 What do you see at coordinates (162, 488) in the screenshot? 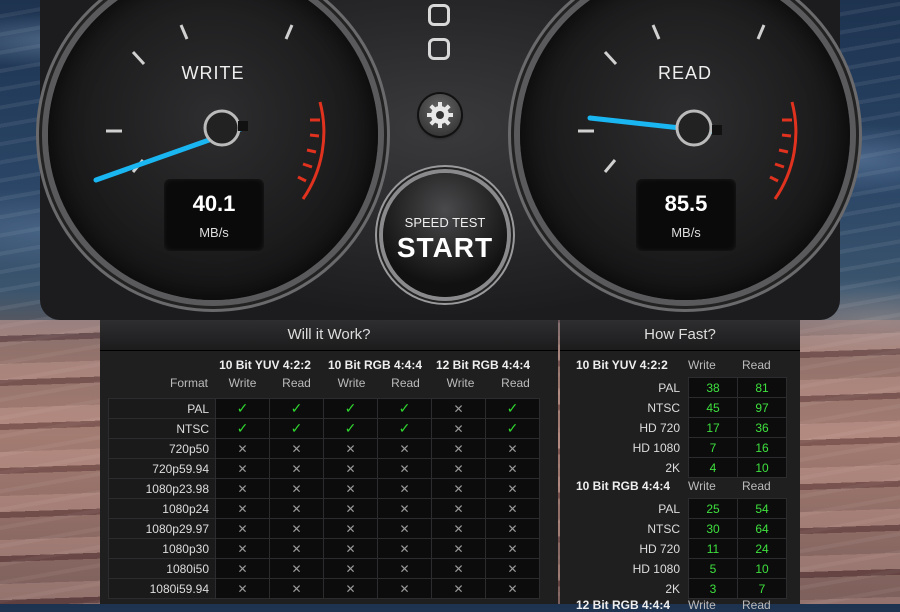
I see `format-cell: 1080p23.98` at bounding box center [162, 488].